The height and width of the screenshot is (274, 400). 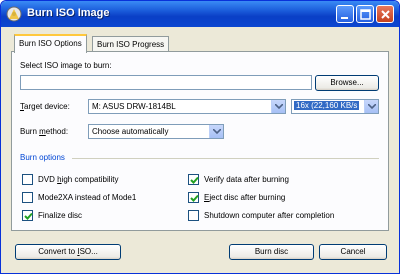 I want to click on option-label: DVD high compatibility, so click(x=78, y=179).